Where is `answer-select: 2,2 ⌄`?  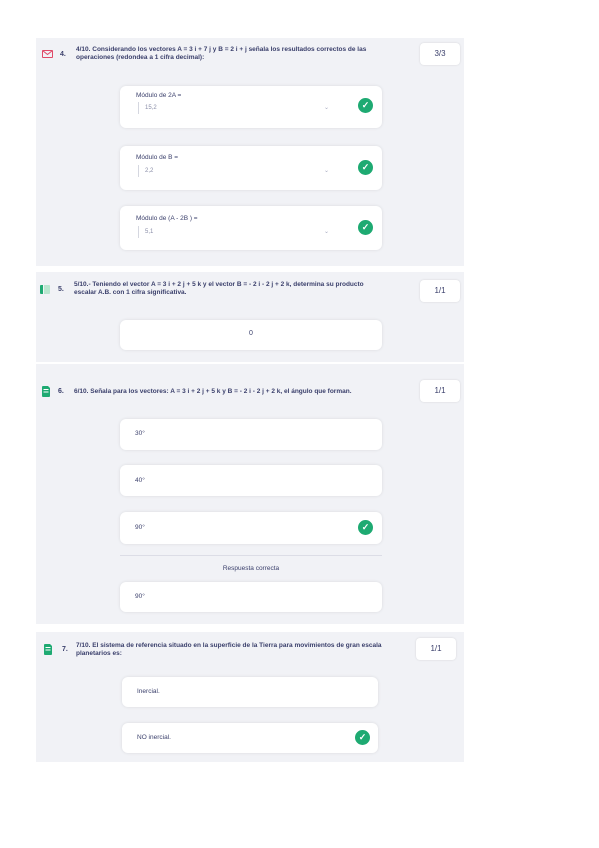
answer-select: 2,2 ⌄ is located at coordinates (236, 171).